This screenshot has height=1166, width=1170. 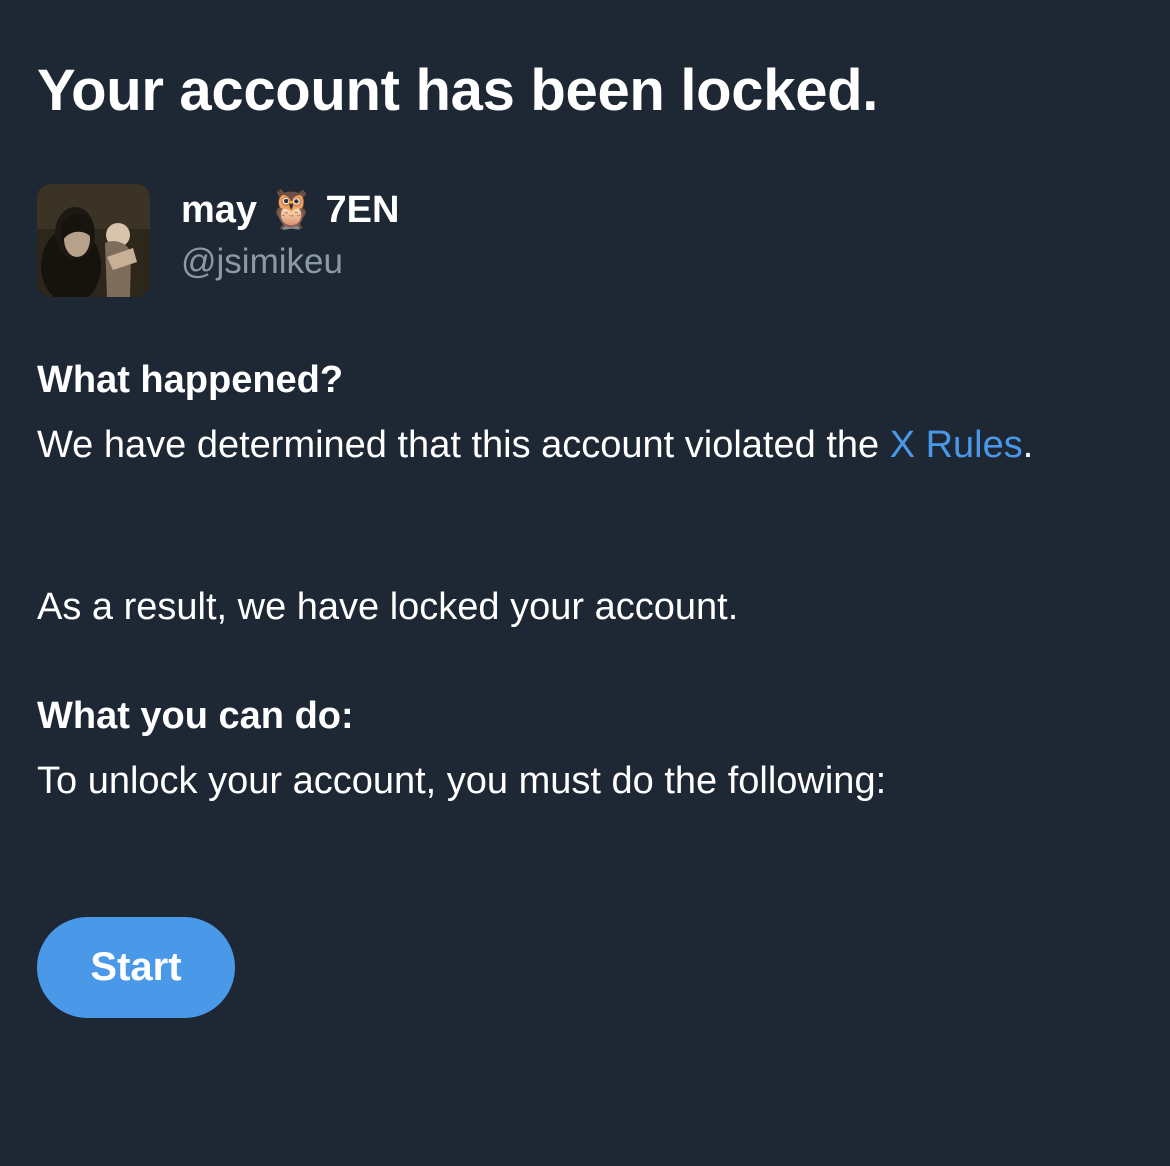 I want to click on what-you-can-do-heading: What you can do:, so click(x=195, y=716).